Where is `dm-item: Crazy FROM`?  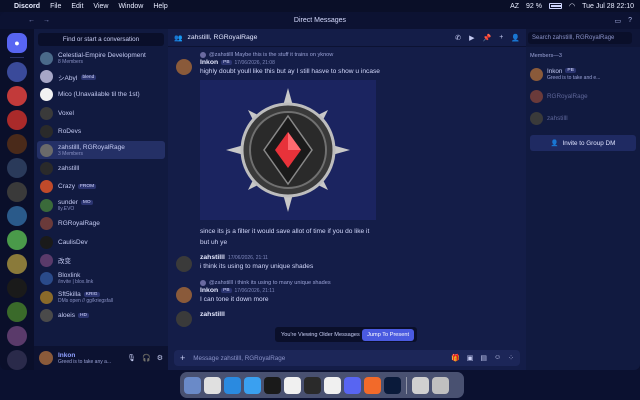
dm-item: Crazy FROM is located at coordinates (101, 187).